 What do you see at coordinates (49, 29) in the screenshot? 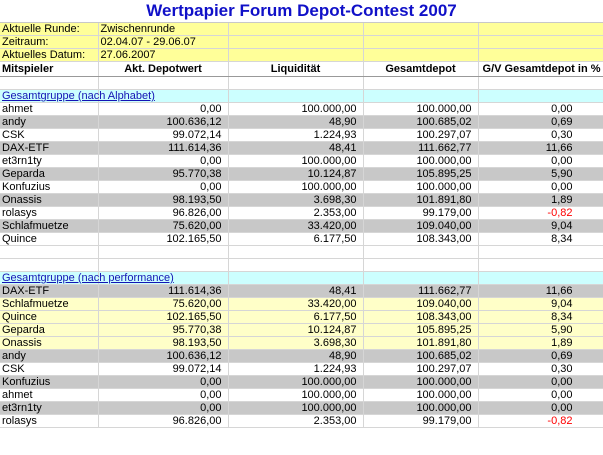
I see `info-label: Aktuelle Runde:` at bounding box center [49, 29].